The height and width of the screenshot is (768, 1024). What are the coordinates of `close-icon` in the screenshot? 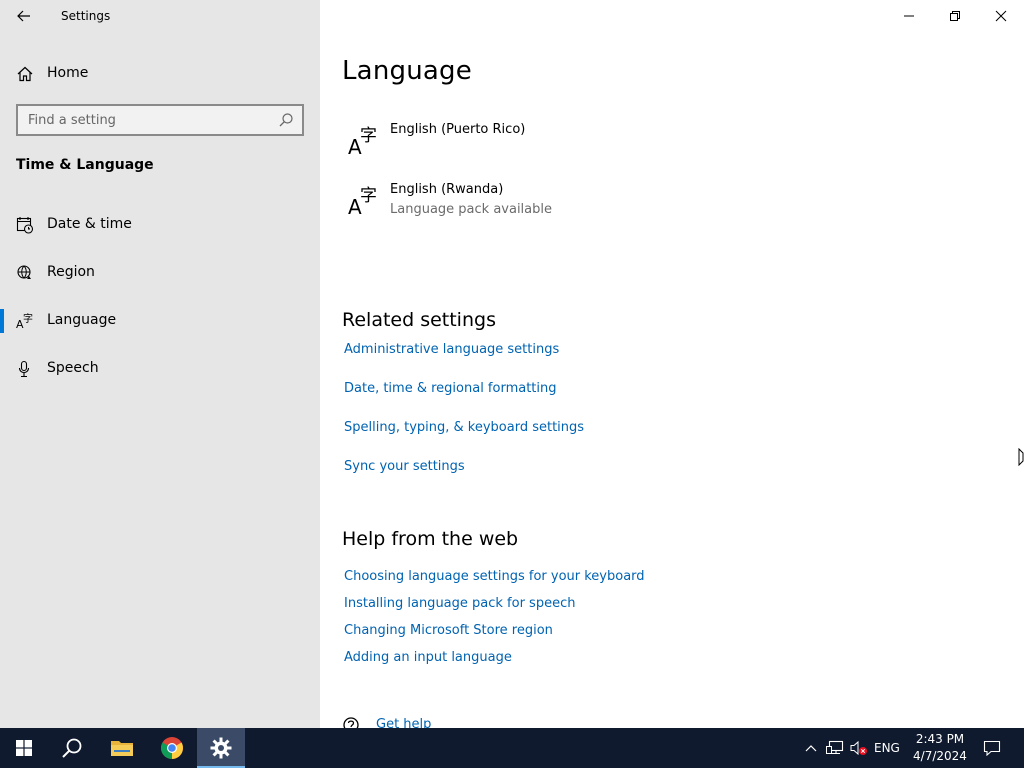 It's located at (1001, 16).